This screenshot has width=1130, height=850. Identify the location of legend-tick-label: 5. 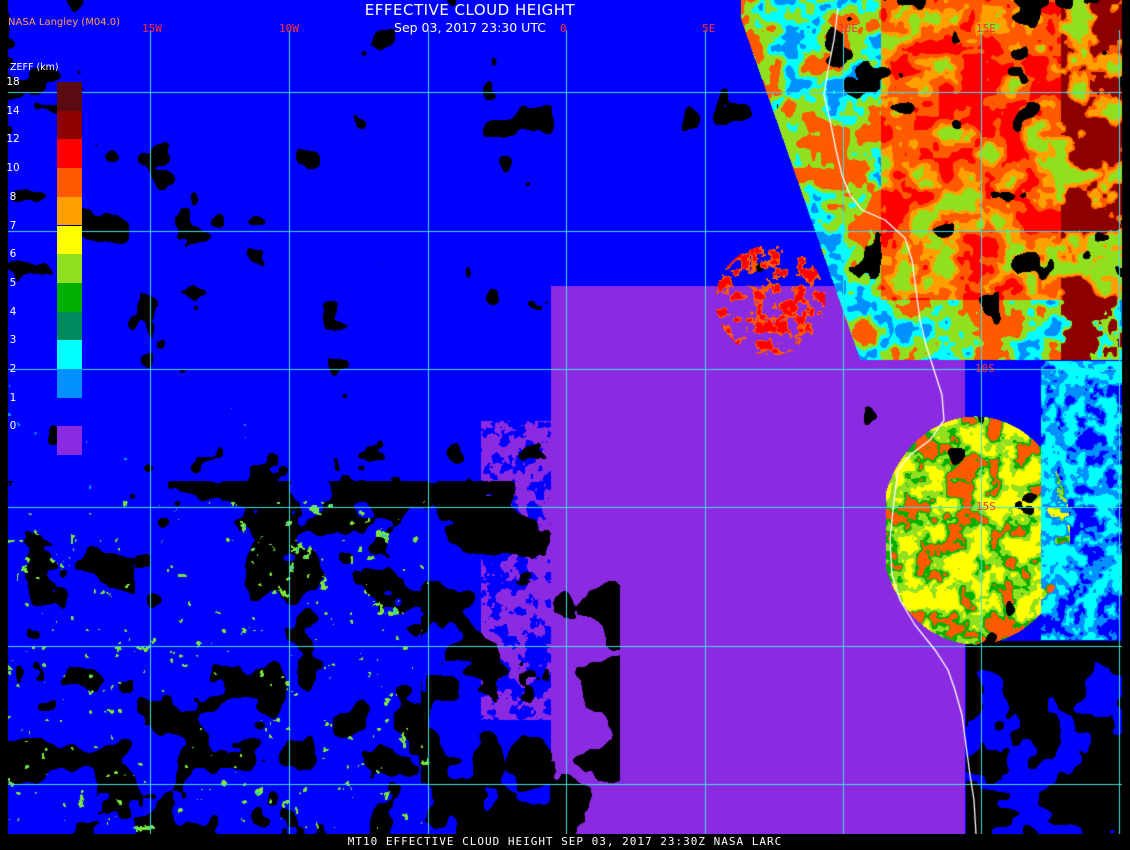
(13, 282).